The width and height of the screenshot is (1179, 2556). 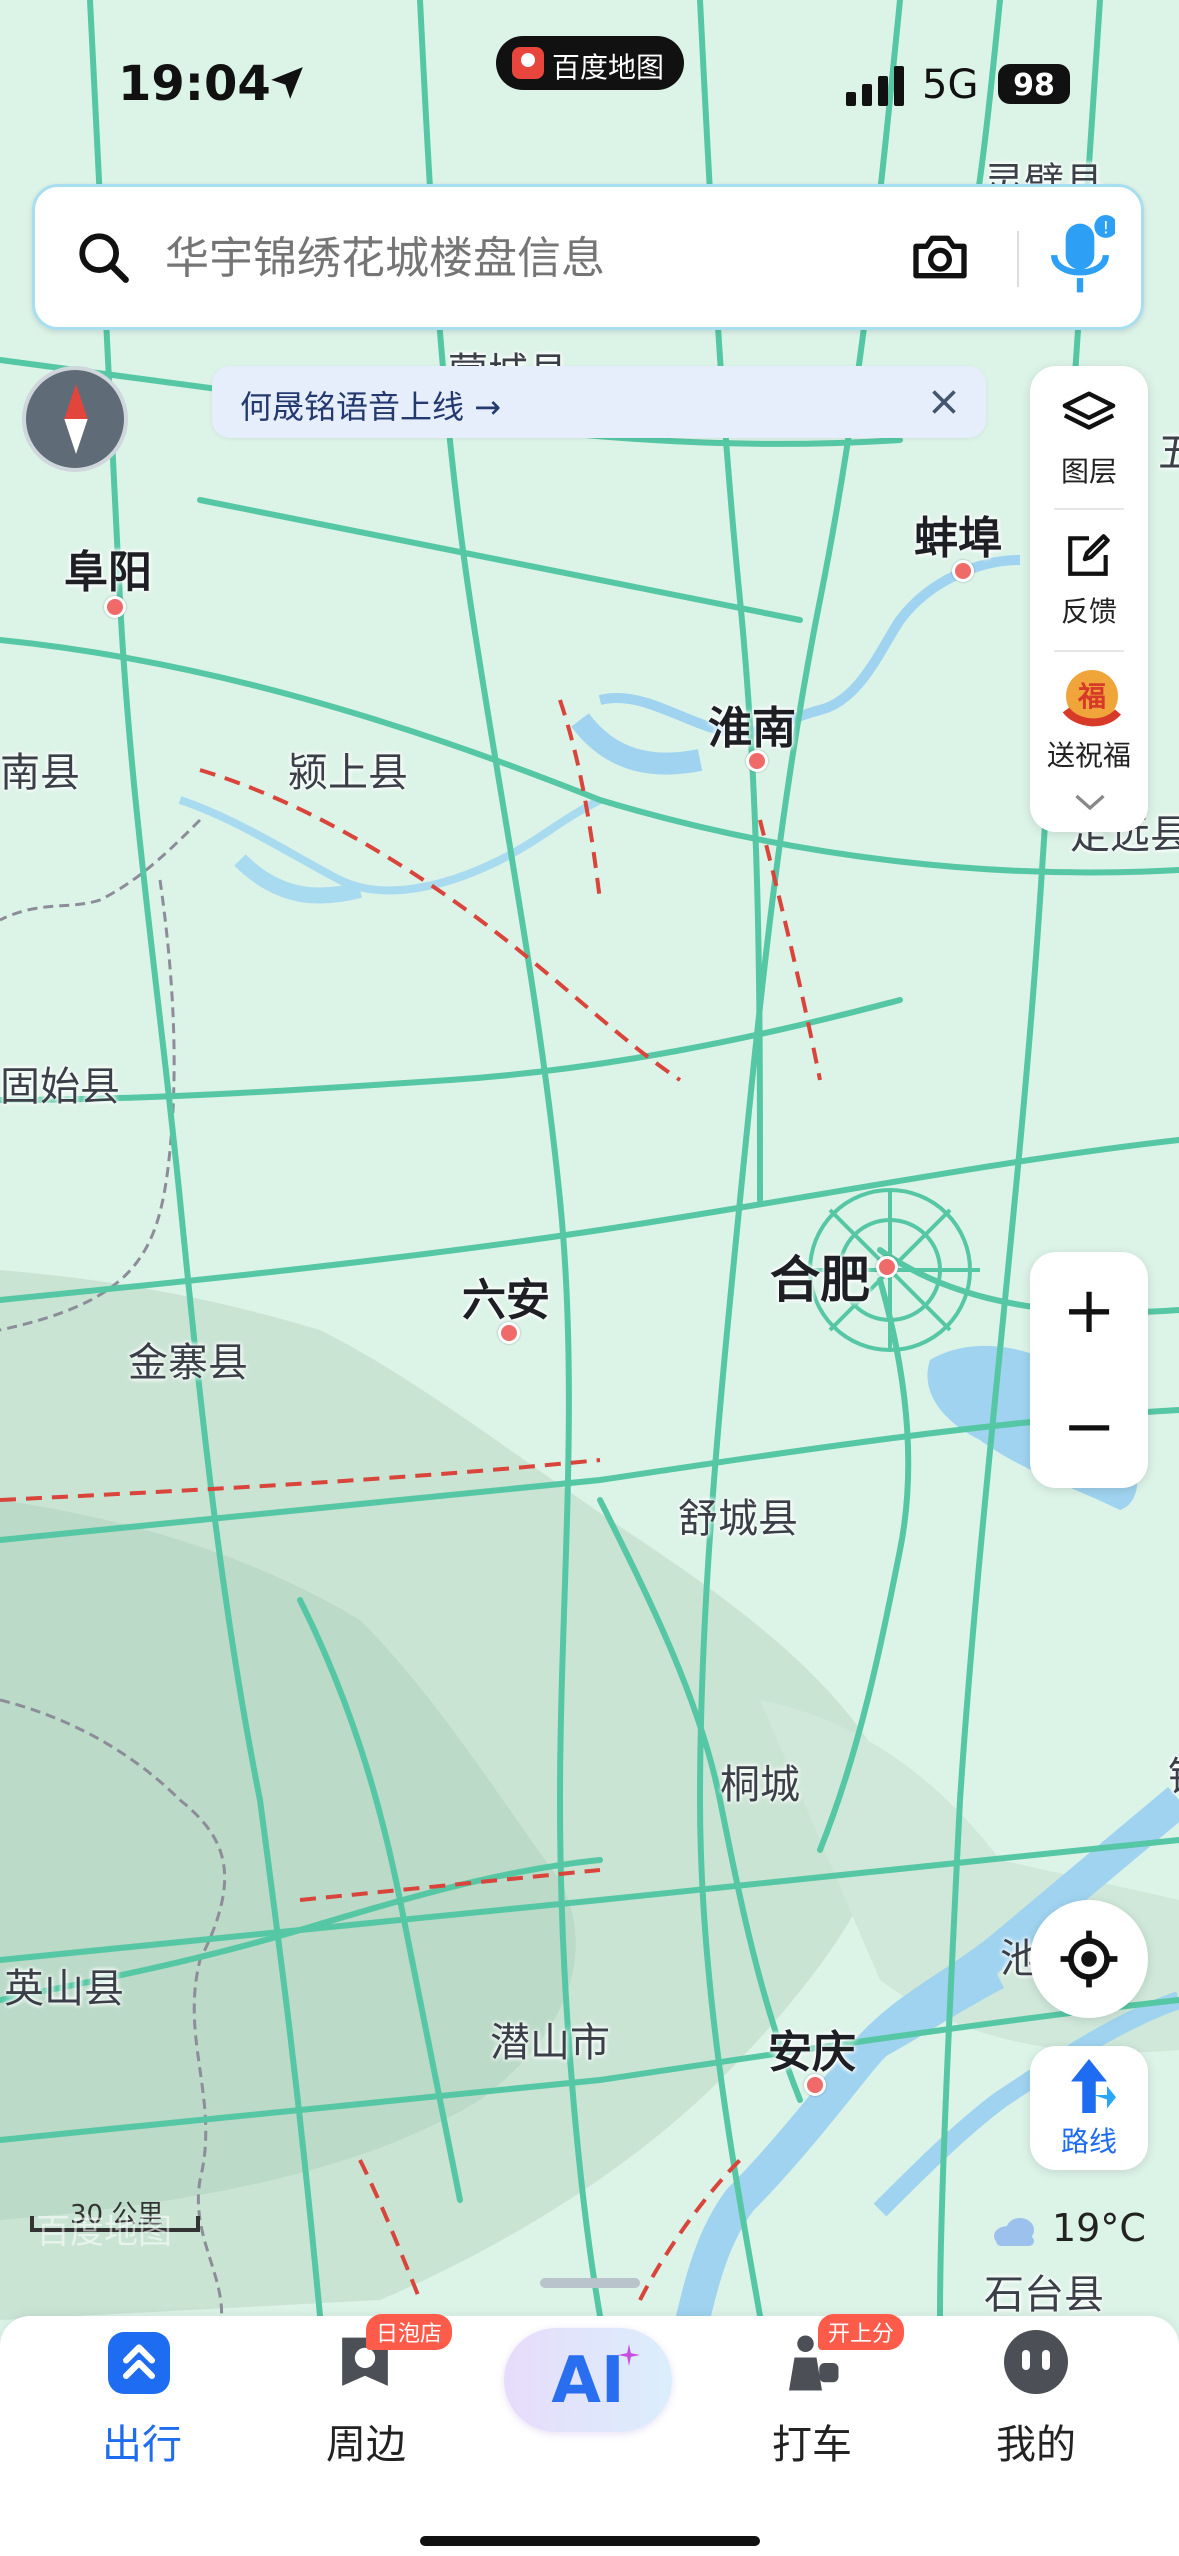 I want to click on right-tool-panel: 图层 反馈 福 送祝福, so click(x=1089, y=599).